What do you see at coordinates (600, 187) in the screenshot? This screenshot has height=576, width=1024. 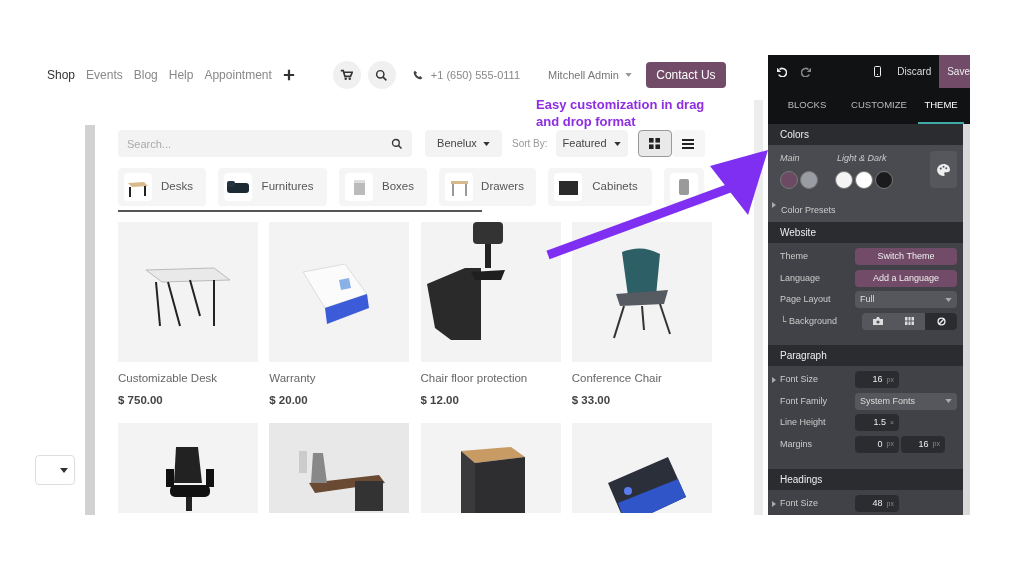 I see `category-chip: Cabinets` at bounding box center [600, 187].